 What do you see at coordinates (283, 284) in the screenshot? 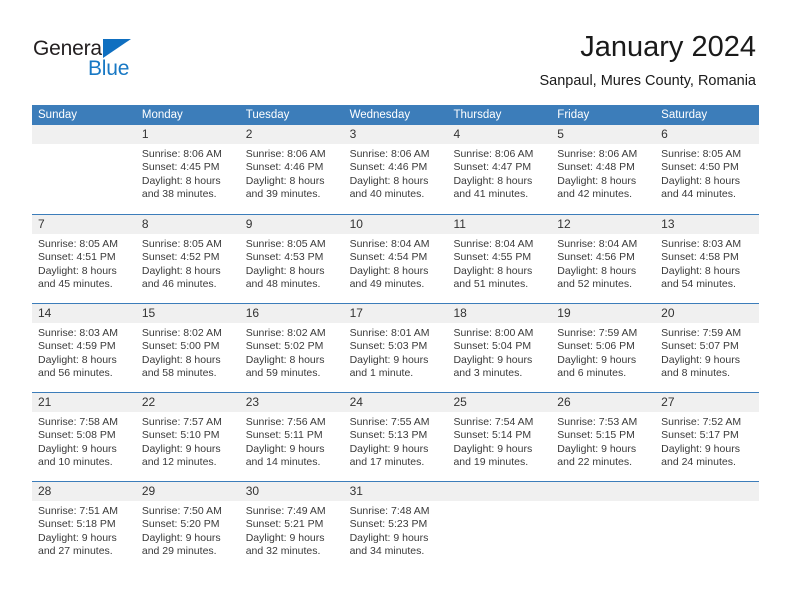
I see `daylight-text-line2: and 48 minutes.` at bounding box center [283, 284].